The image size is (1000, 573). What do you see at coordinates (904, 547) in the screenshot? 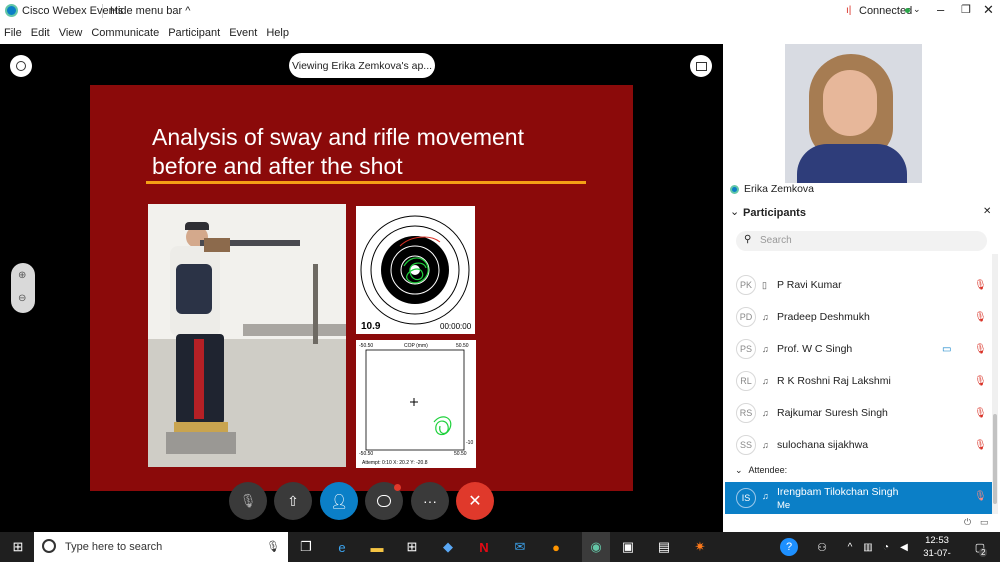
I see `volume-icon: ◀` at bounding box center [904, 547].